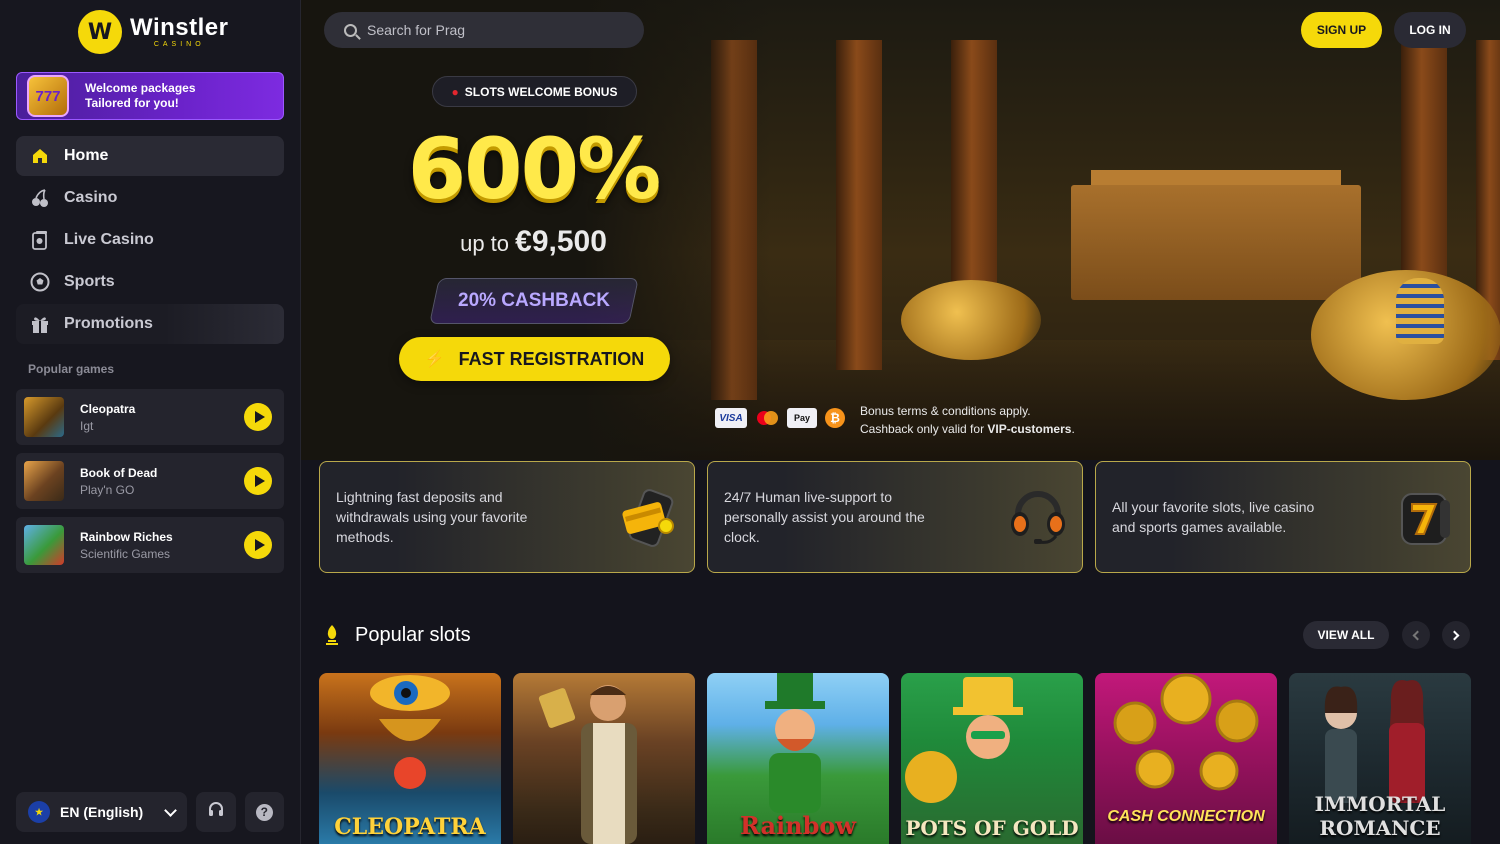 The image size is (1500, 844). What do you see at coordinates (541, 91) in the screenshot?
I see `bonus-tag-label: SLOTS WELCOME BONUS` at bounding box center [541, 91].